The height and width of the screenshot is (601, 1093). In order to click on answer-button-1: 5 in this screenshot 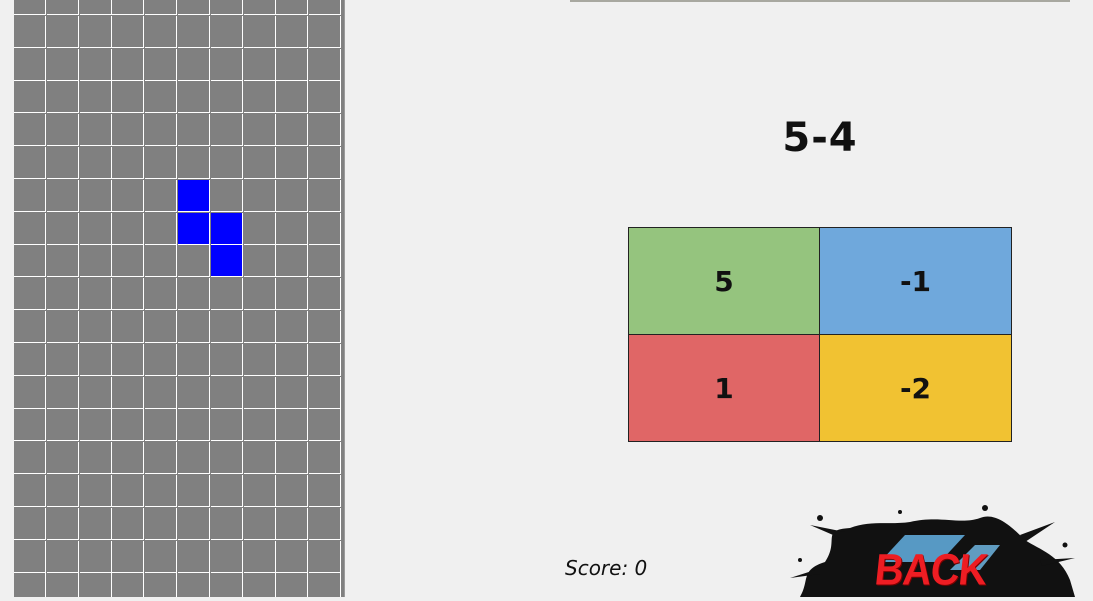, I will do `click(724, 281)`.